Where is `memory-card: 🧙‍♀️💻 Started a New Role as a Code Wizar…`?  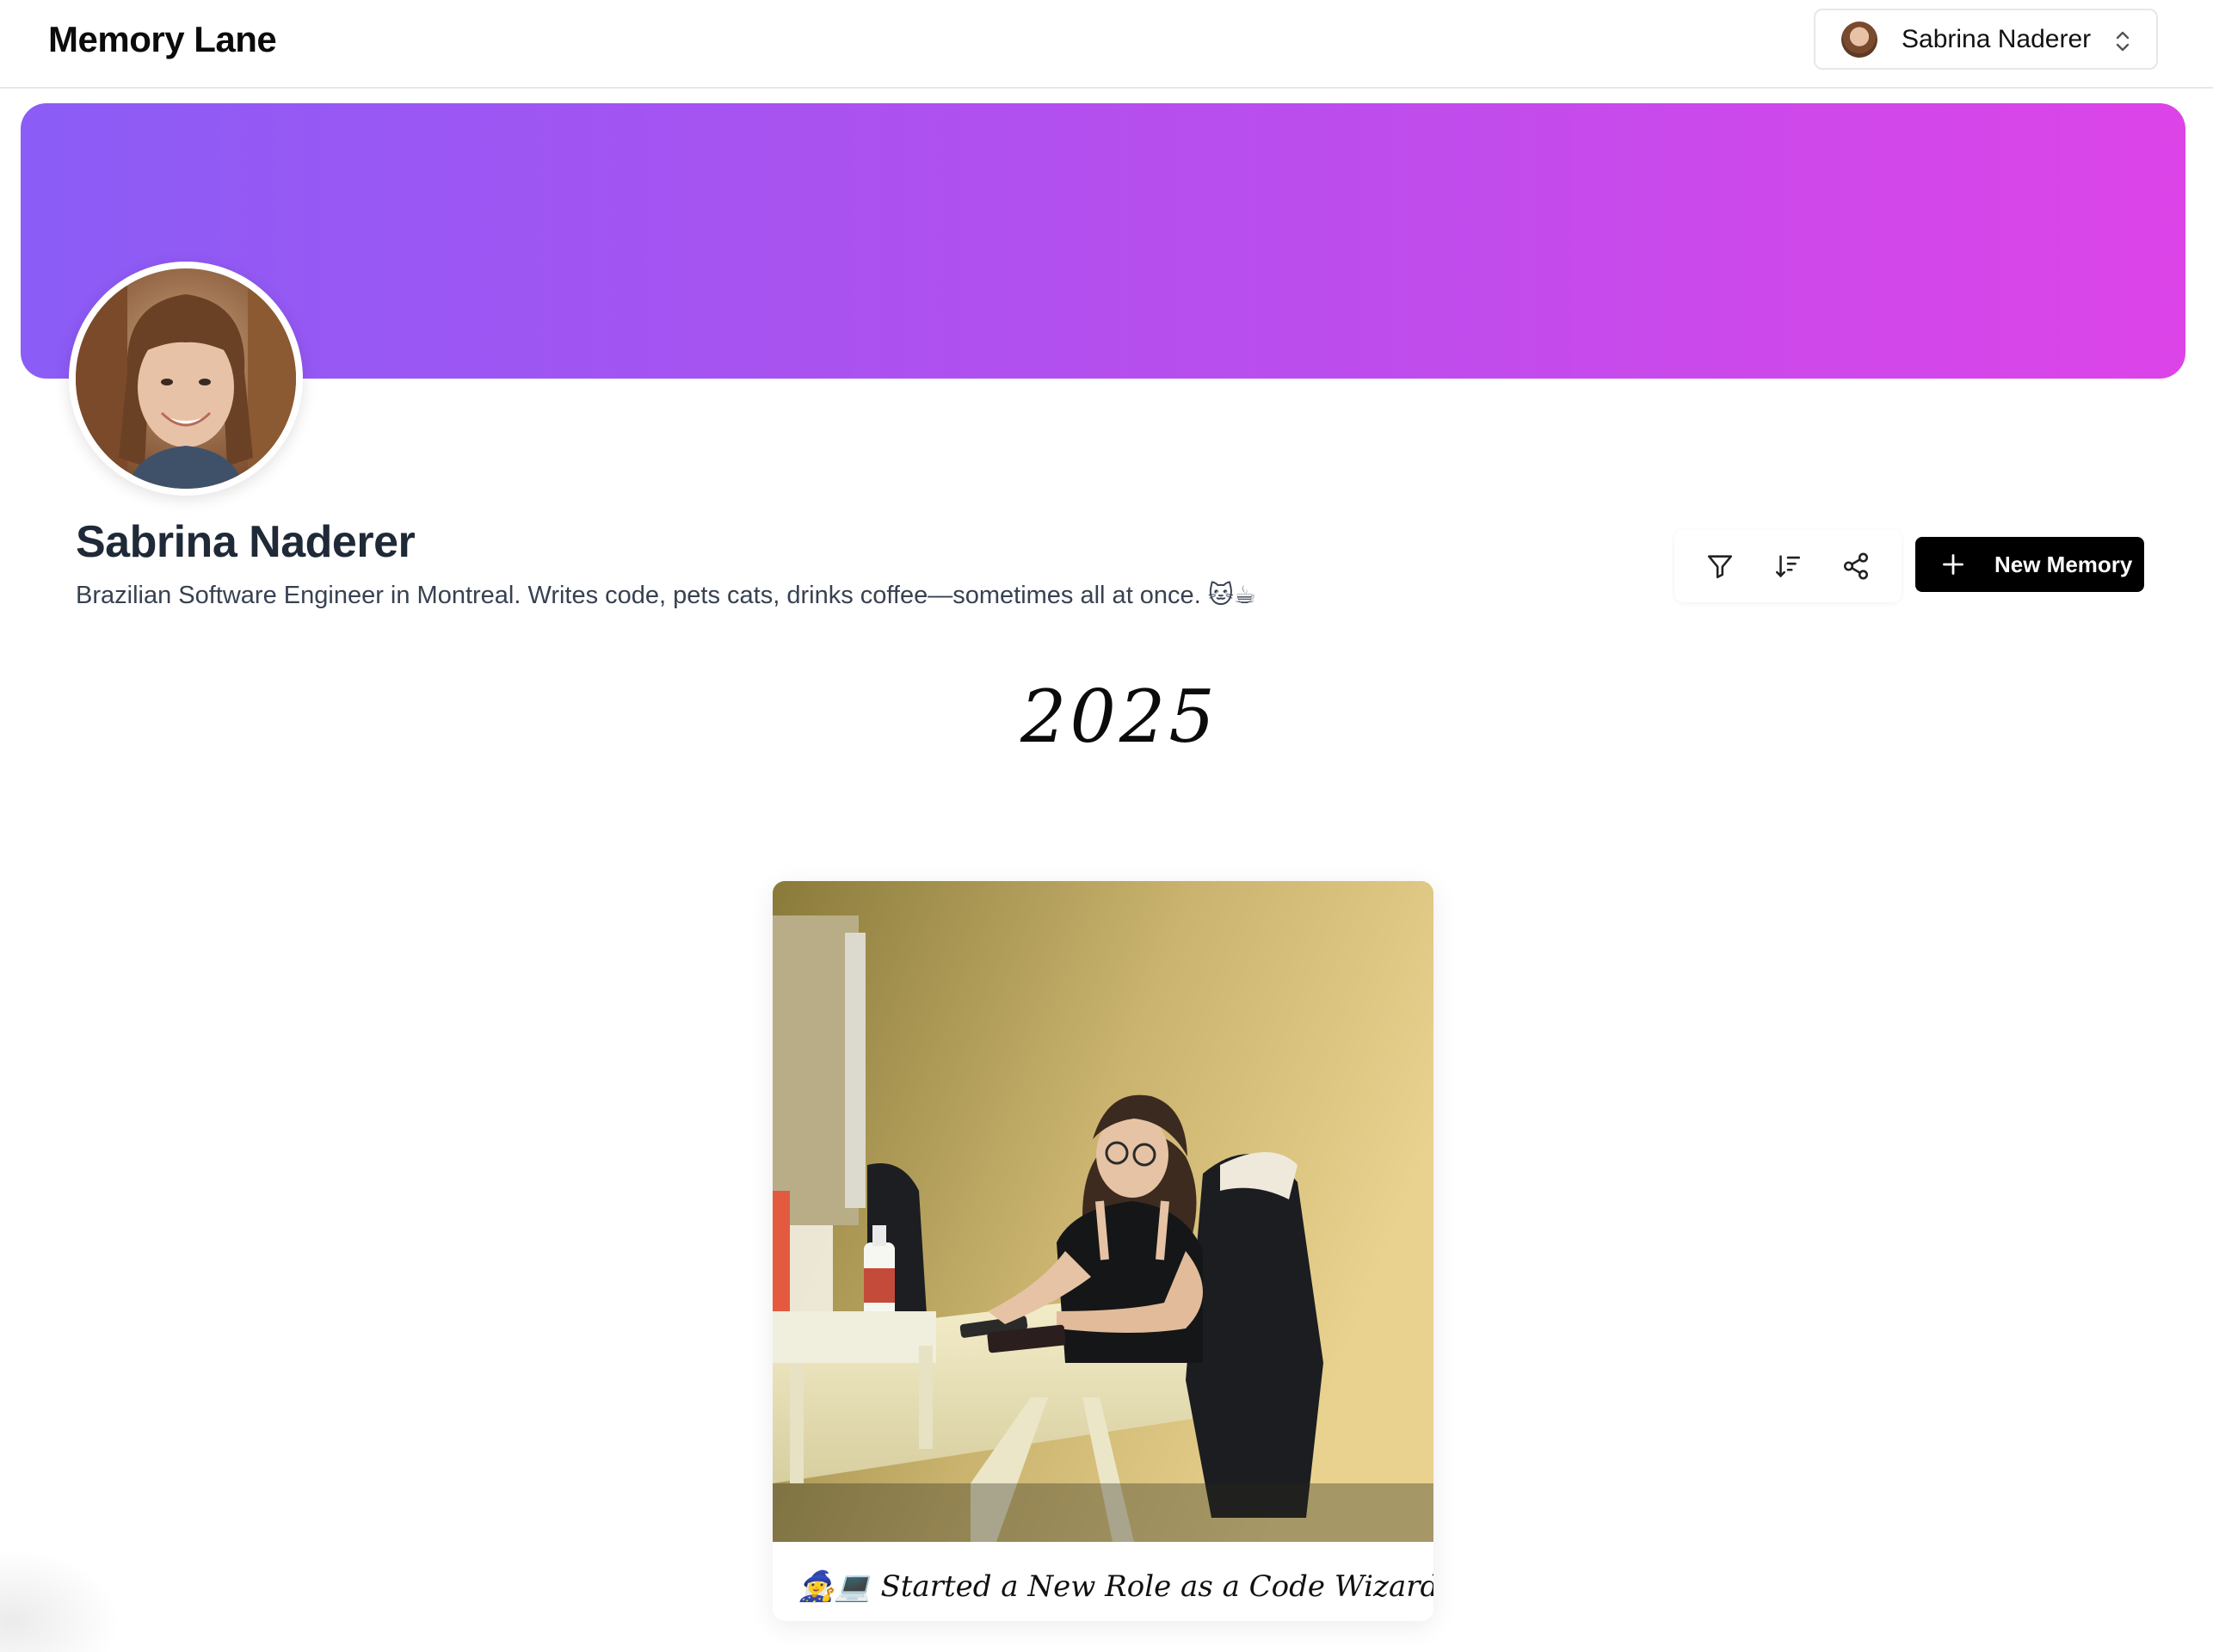 memory-card: 🧙‍♀️💻 Started a New Role as a Code Wizar… is located at coordinates (1103, 1251).